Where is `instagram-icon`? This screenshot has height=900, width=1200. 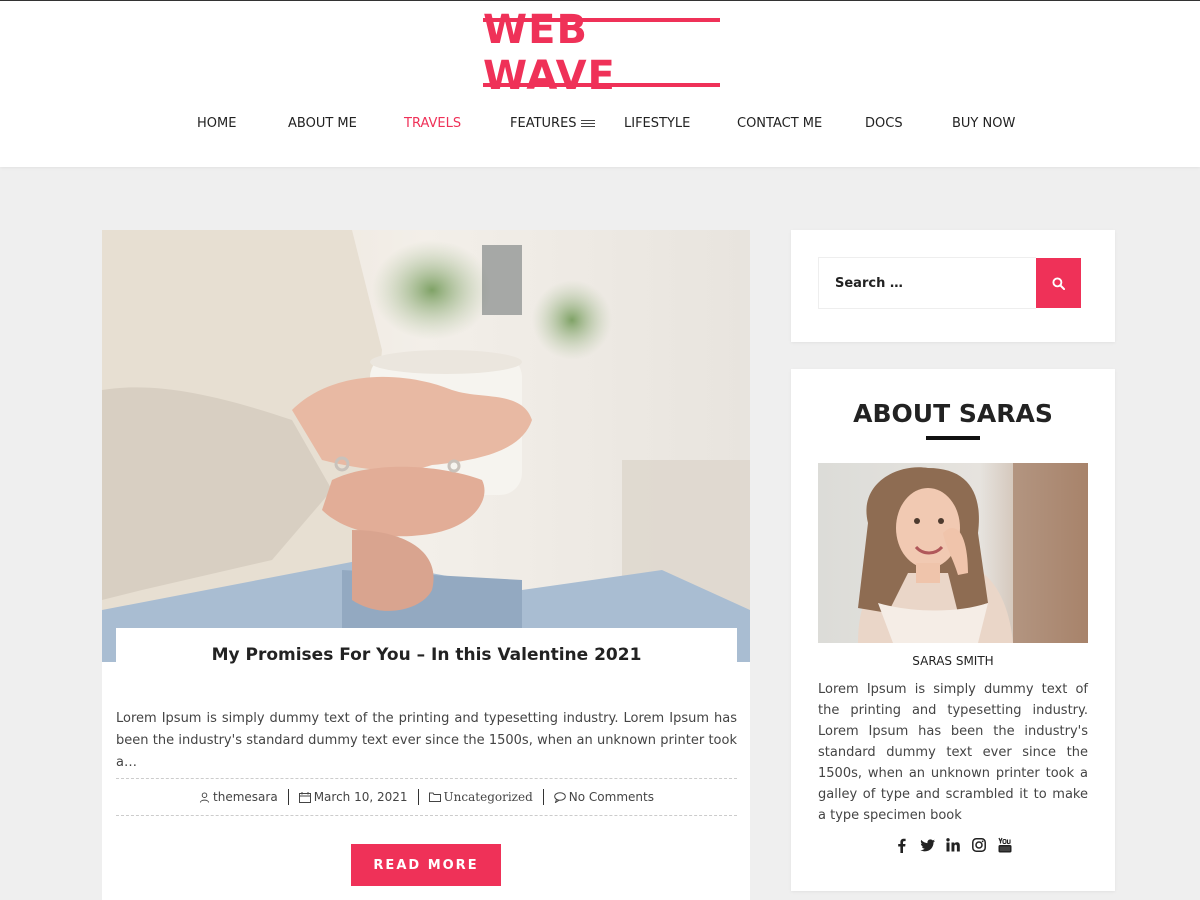 instagram-icon is located at coordinates (979, 845).